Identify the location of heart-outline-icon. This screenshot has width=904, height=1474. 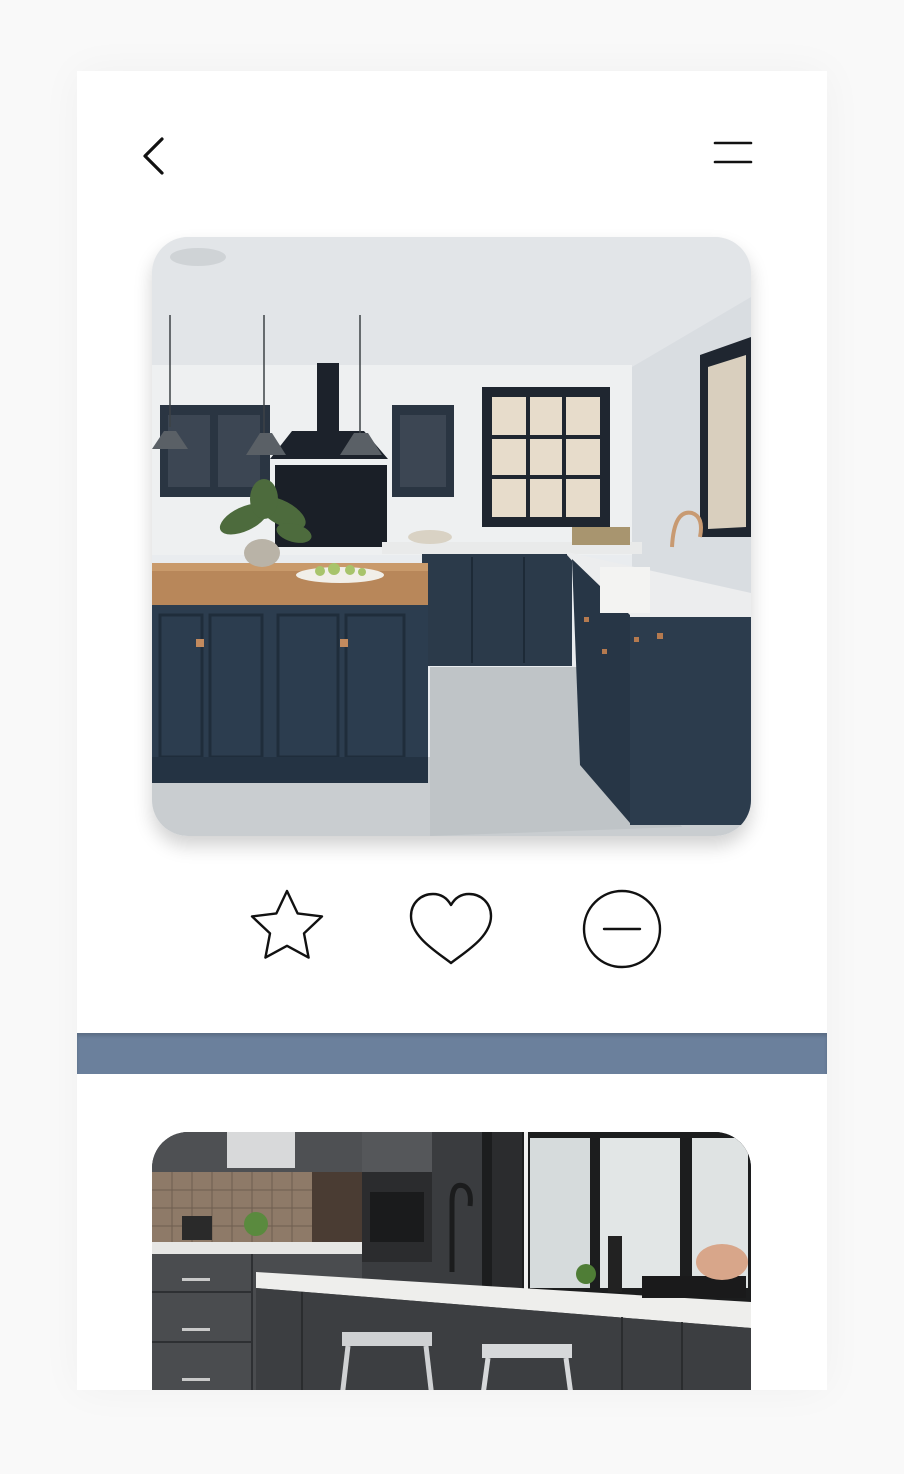
(451, 928).